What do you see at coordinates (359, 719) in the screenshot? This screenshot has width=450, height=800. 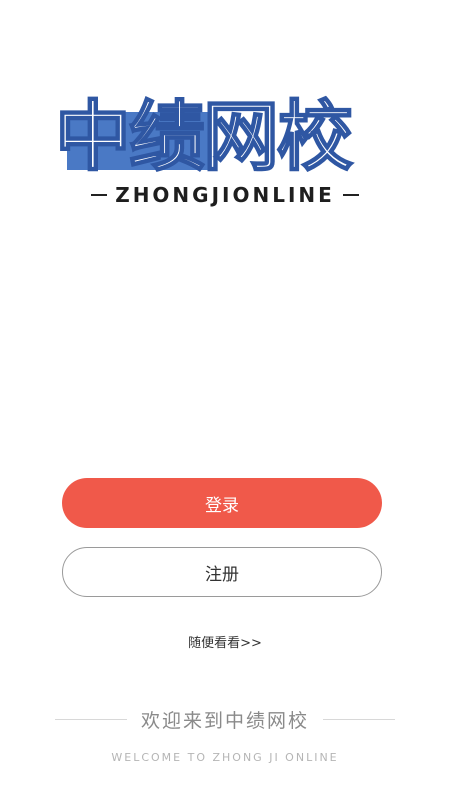 I see `welcome-divider-right` at bounding box center [359, 719].